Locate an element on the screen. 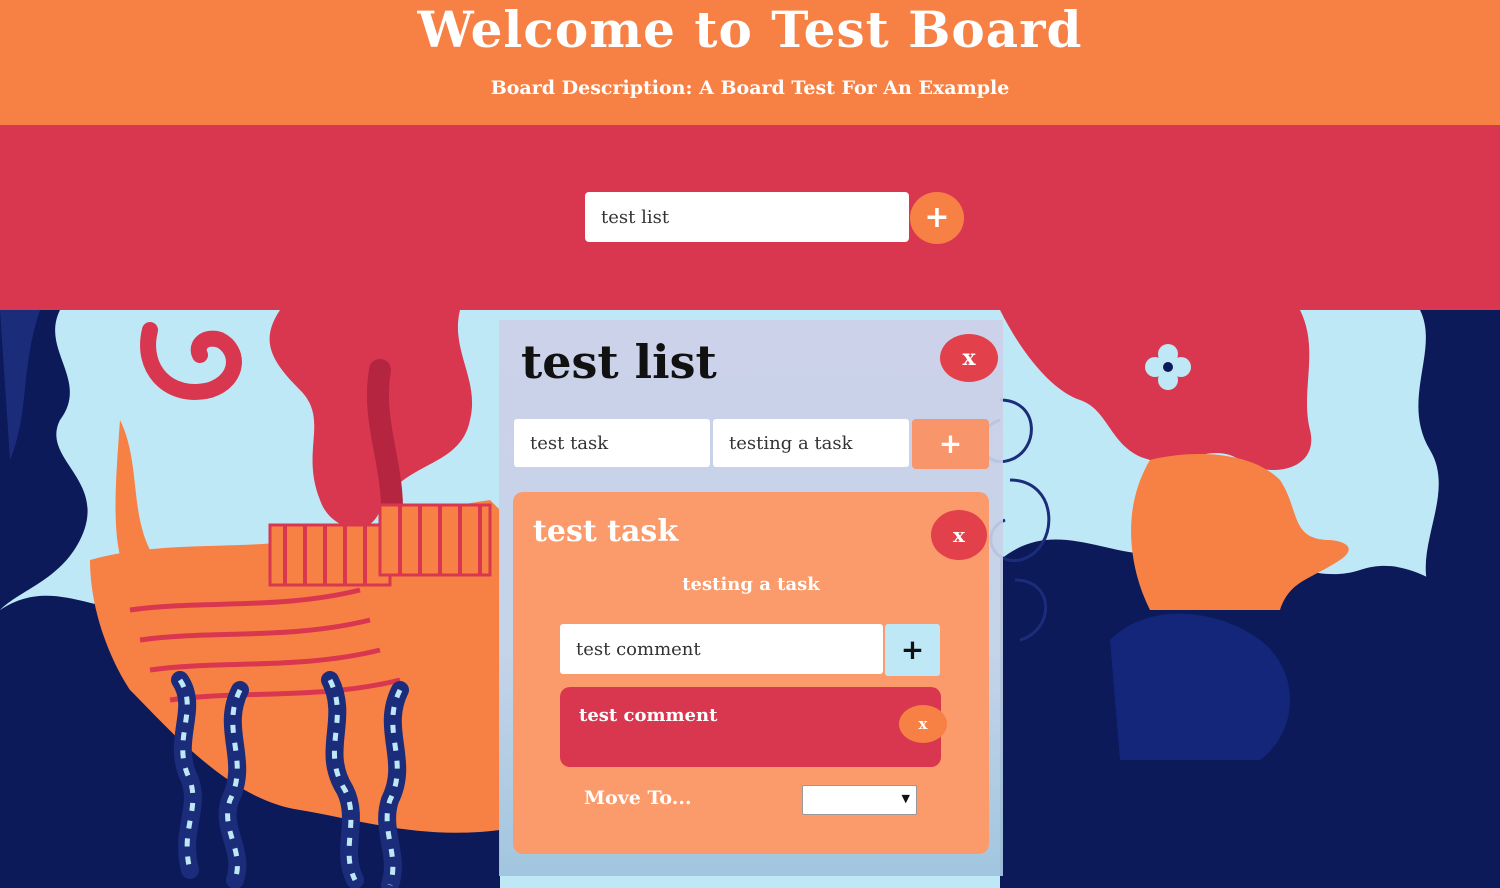  task-title: test task is located at coordinates (606, 531).